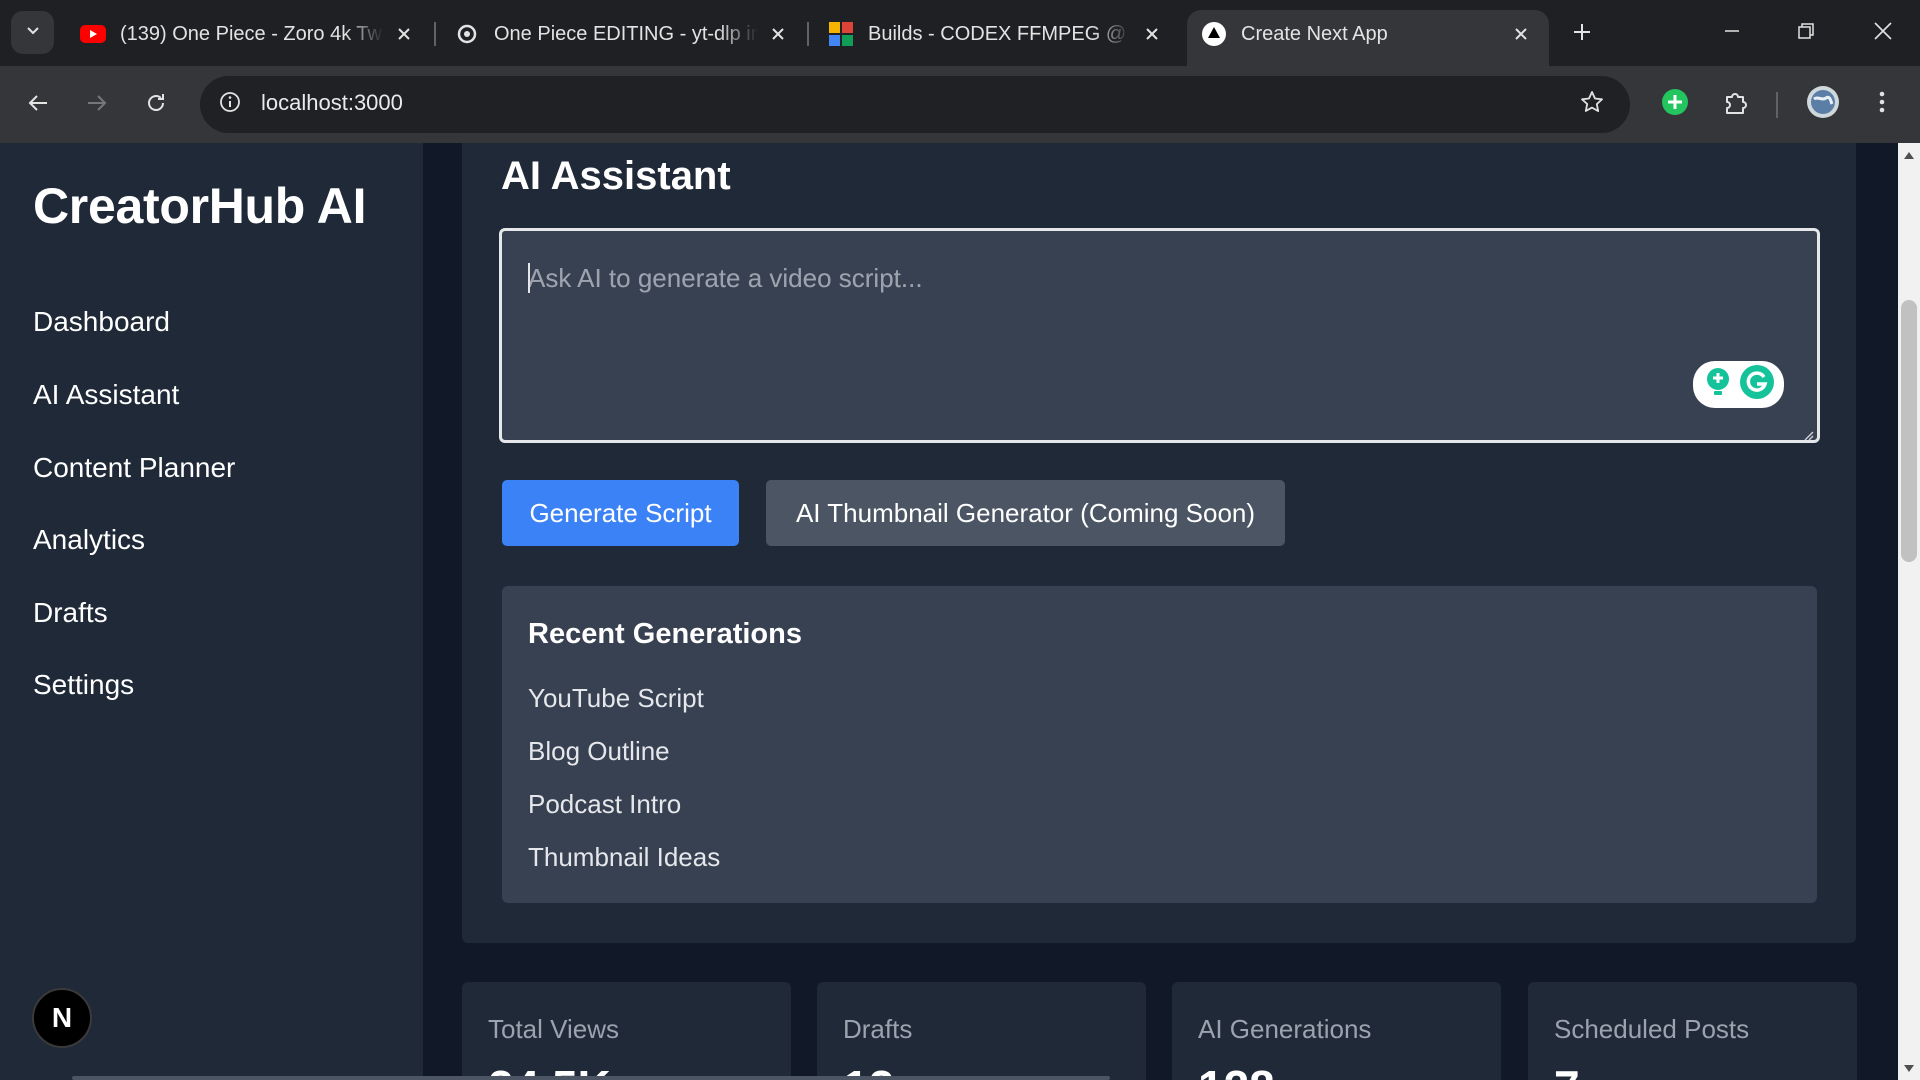 The height and width of the screenshot is (1080, 1920). I want to click on horizontal-scrollbar, so click(591, 1078).